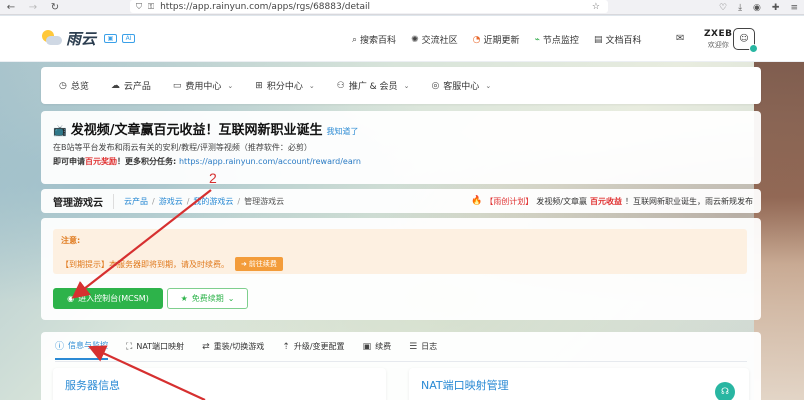 The width and height of the screenshot is (804, 400). Describe the element at coordinates (182, 147) in the screenshot. I see `announcement-text: 在B站等平台发布和雨云有关的安利/教程/评测等视频（推荐软件：必剪）` at that location.